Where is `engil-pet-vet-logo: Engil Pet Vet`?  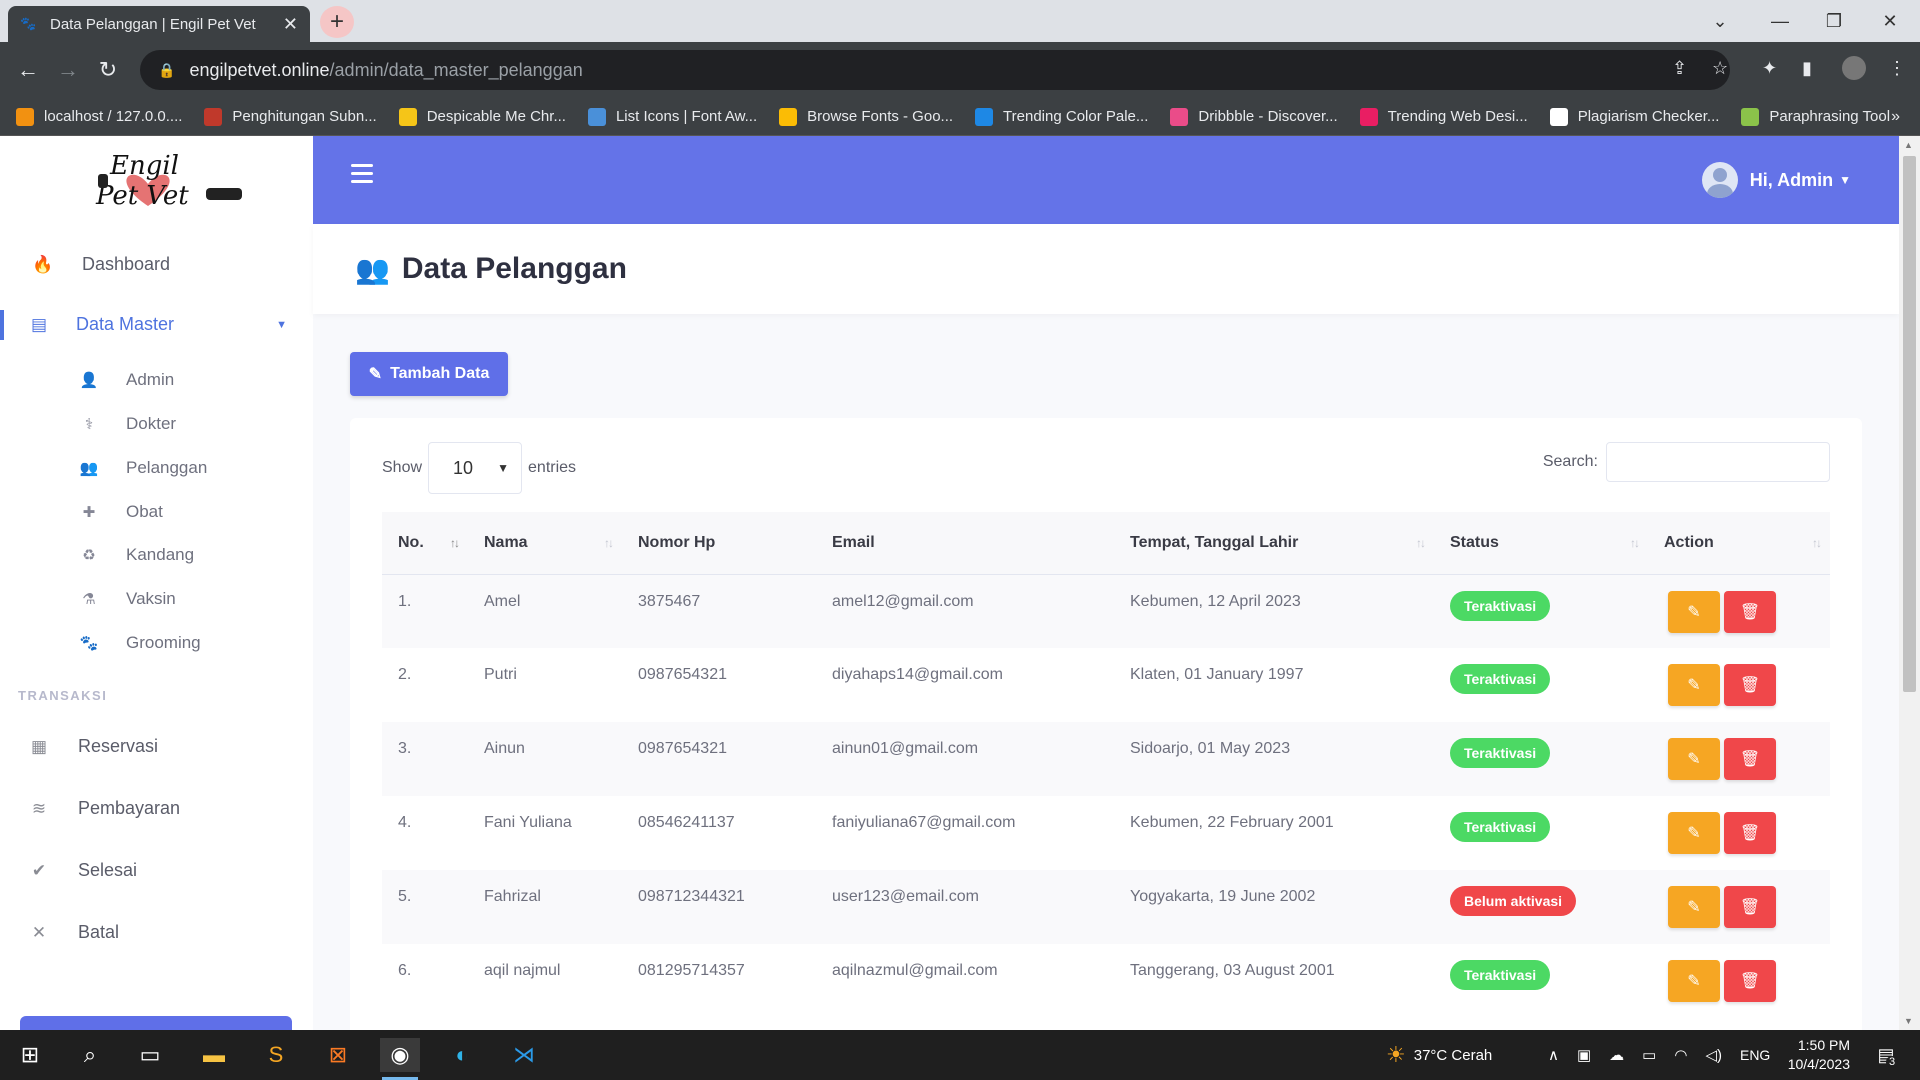 engil-pet-vet-logo: Engil Pet Vet is located at coordinates (168, 179).